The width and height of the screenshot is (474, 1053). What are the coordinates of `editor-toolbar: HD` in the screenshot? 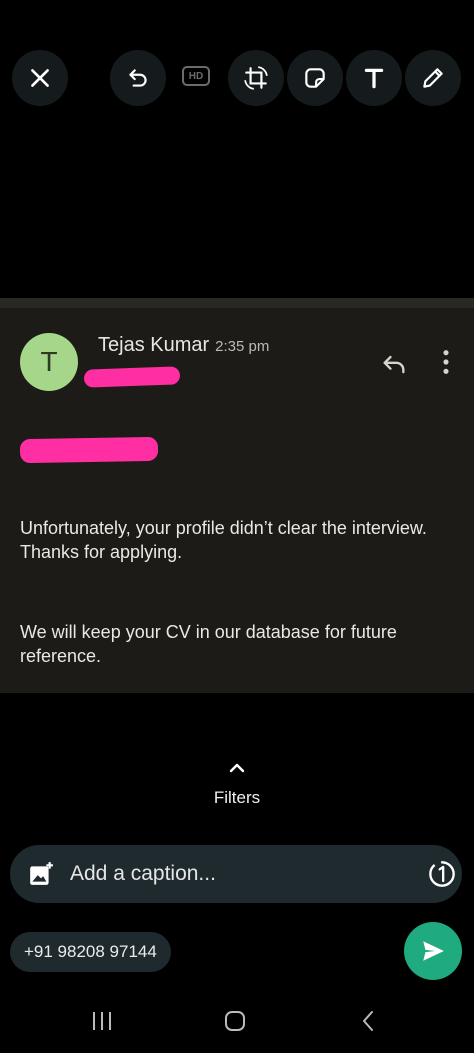 It's located at (237, 80).